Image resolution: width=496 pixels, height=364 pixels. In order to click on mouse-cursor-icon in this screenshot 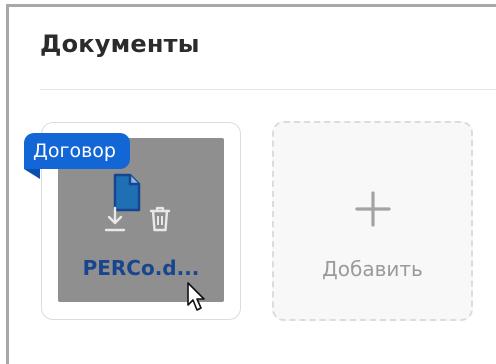, I will do `click(196, 296)`.